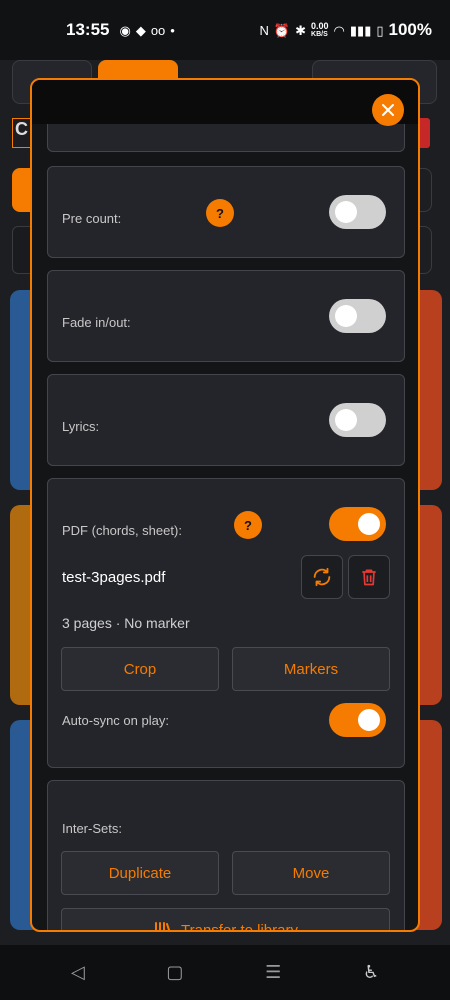 This screenshot has height=1000, width=450. Describe the element at coordinates (360, 30) in the screenshot. I see `signal-icon: ▮▮▮` at that location.